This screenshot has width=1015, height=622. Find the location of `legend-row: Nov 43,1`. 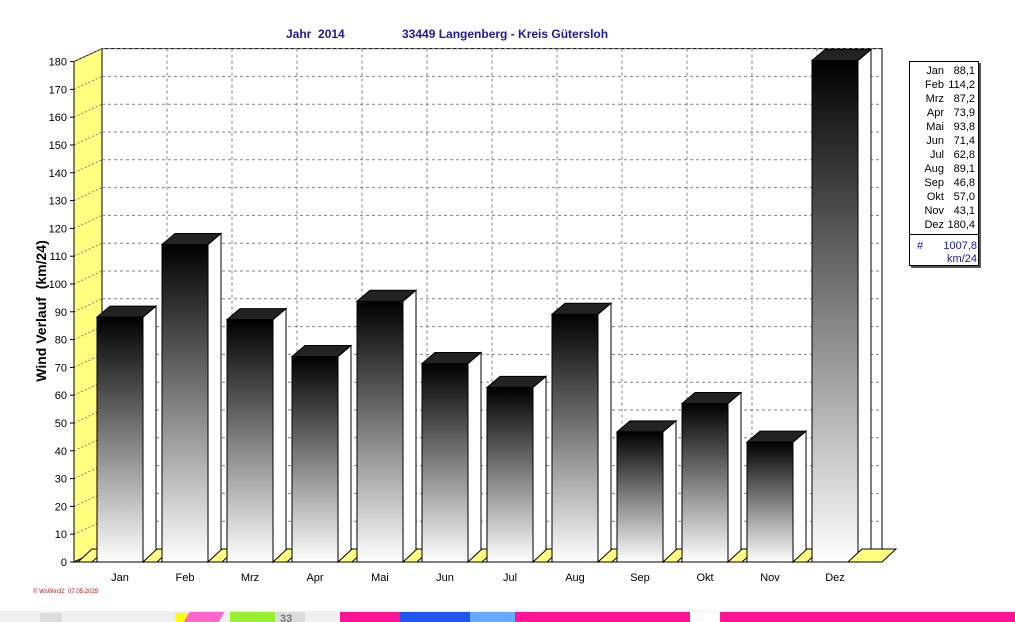

legend-row: Nov 43,1 is located at coordinates (943, 212).